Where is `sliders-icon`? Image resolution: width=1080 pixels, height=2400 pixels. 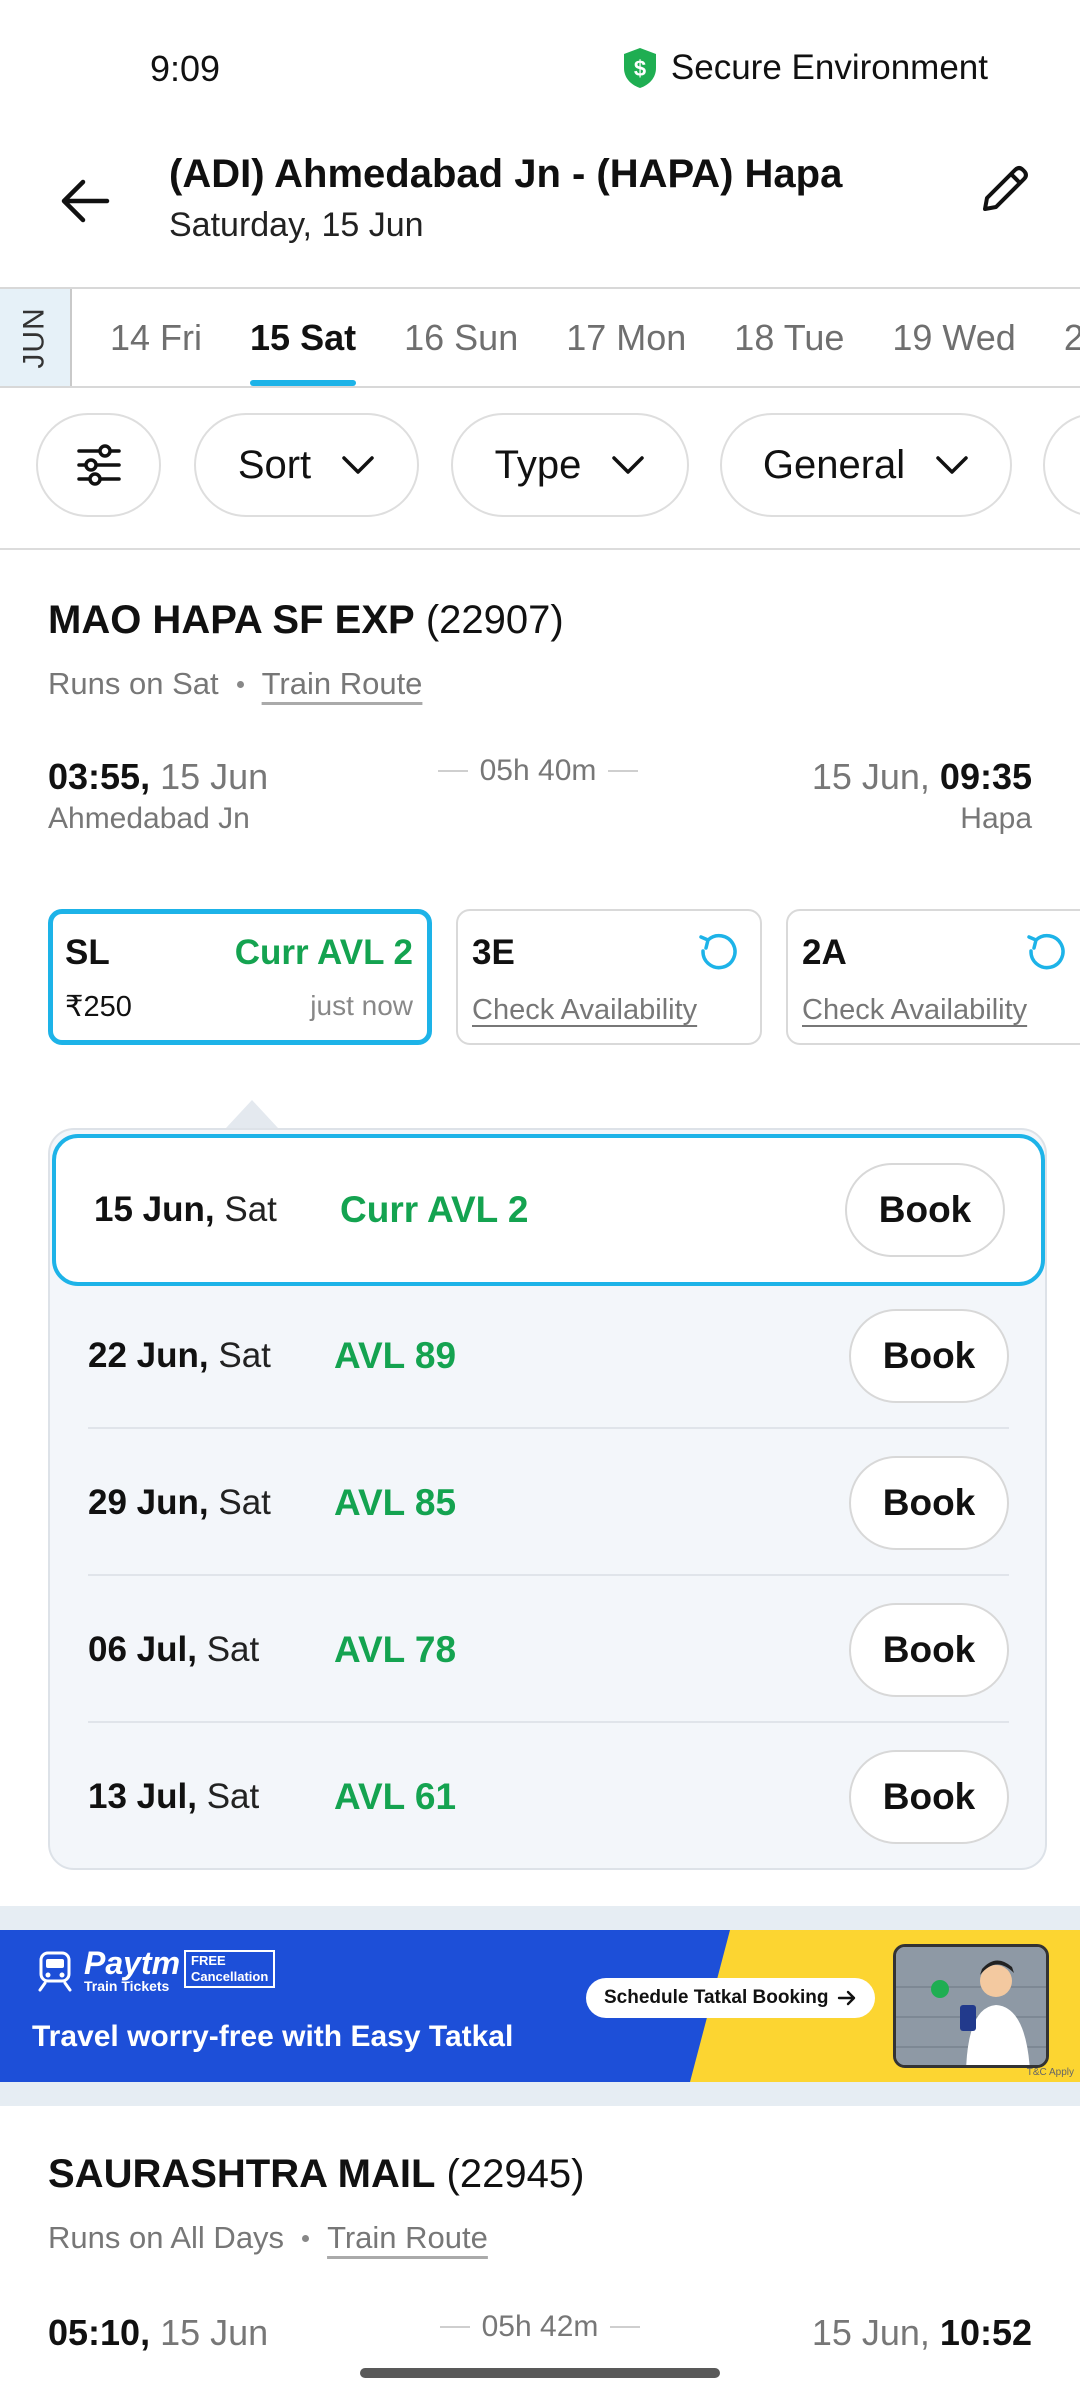 sliders-icon is located at coordinates (98, 465).